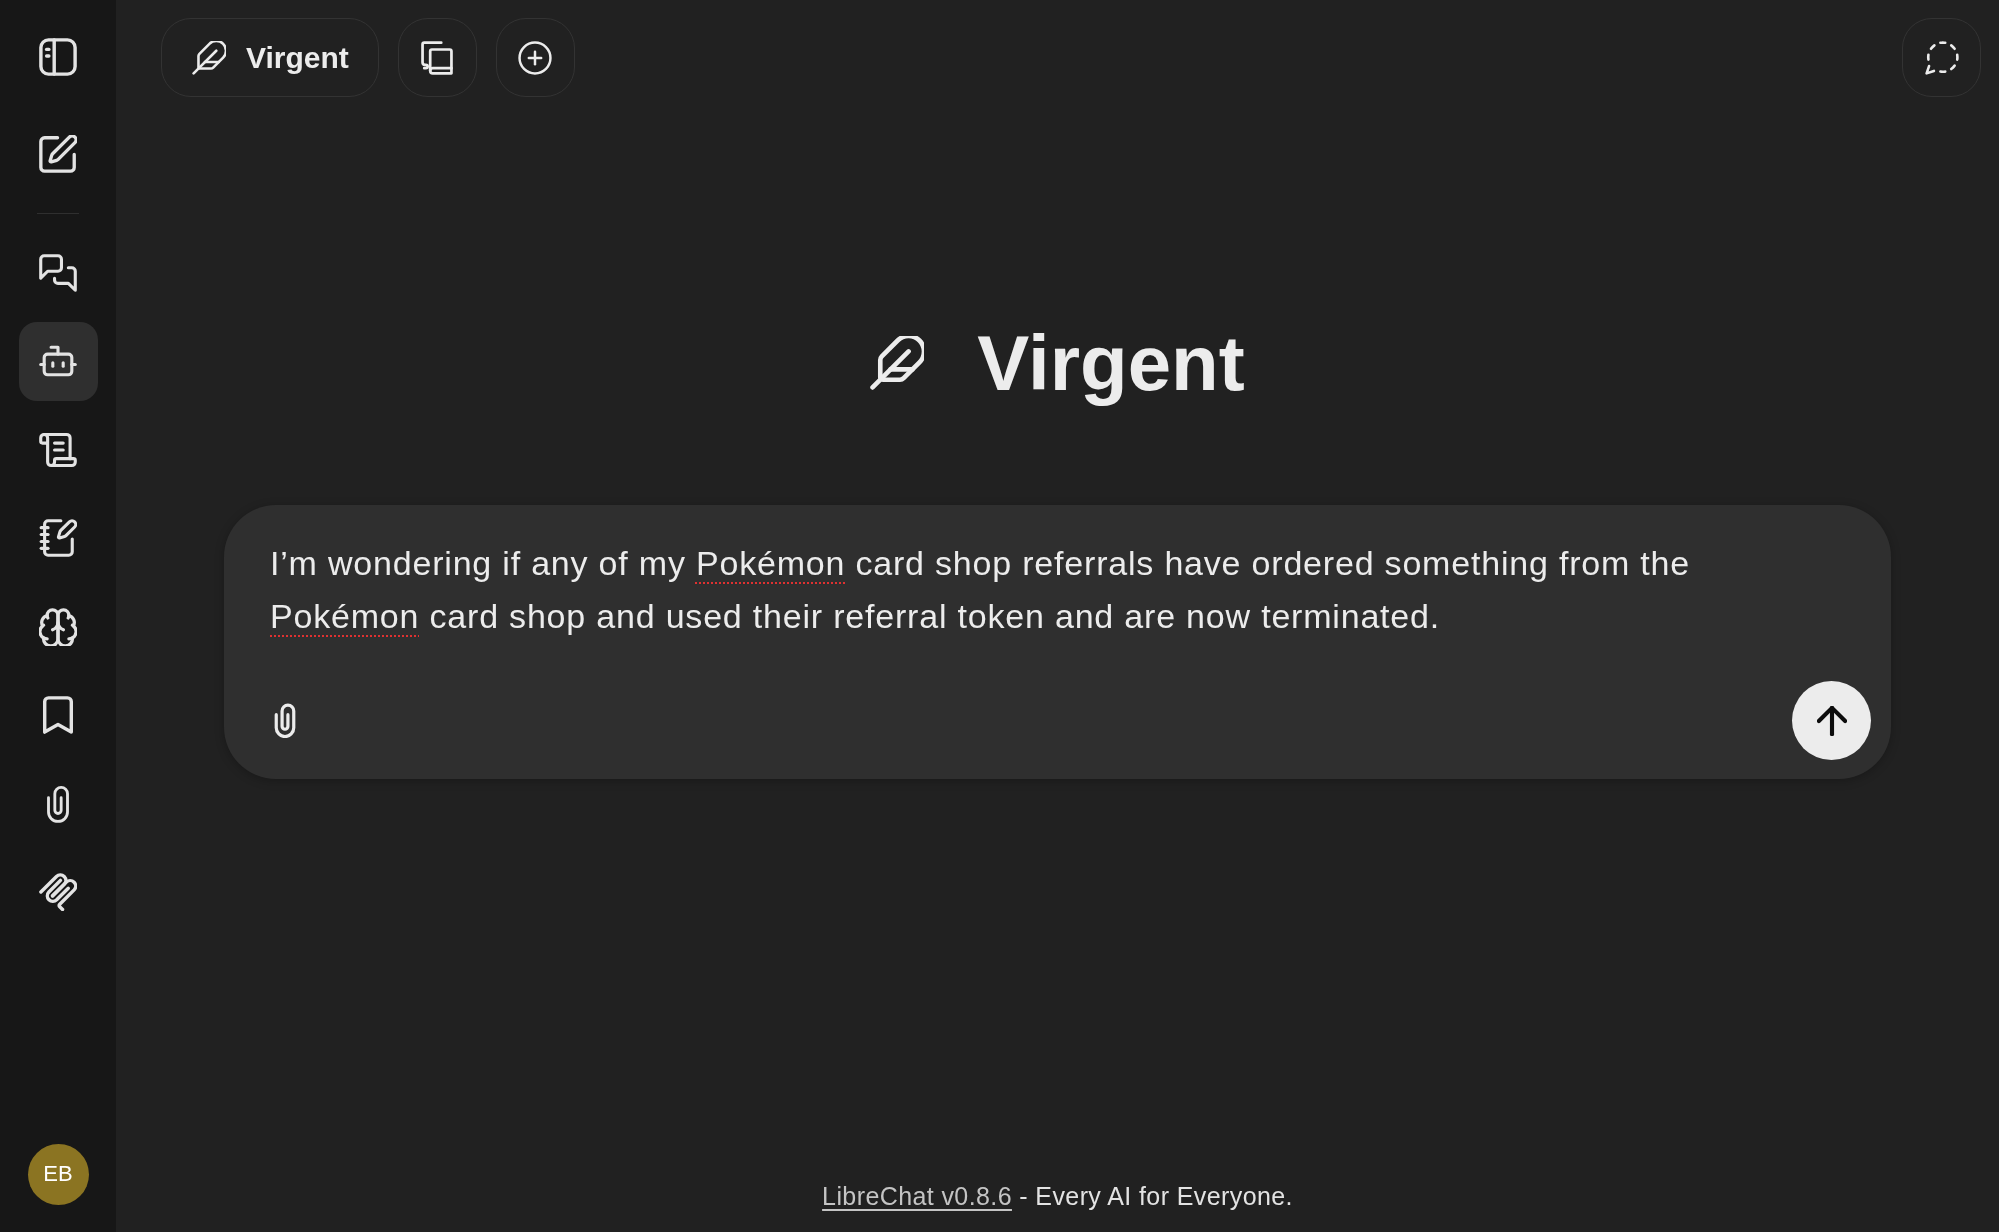 The height and width of the screenshot is (1232, 1999). What do you see at coordinates (270, 57) in the screenshot?
I see `agent-selector-button: Virgent` at bounding box center [270, 57].